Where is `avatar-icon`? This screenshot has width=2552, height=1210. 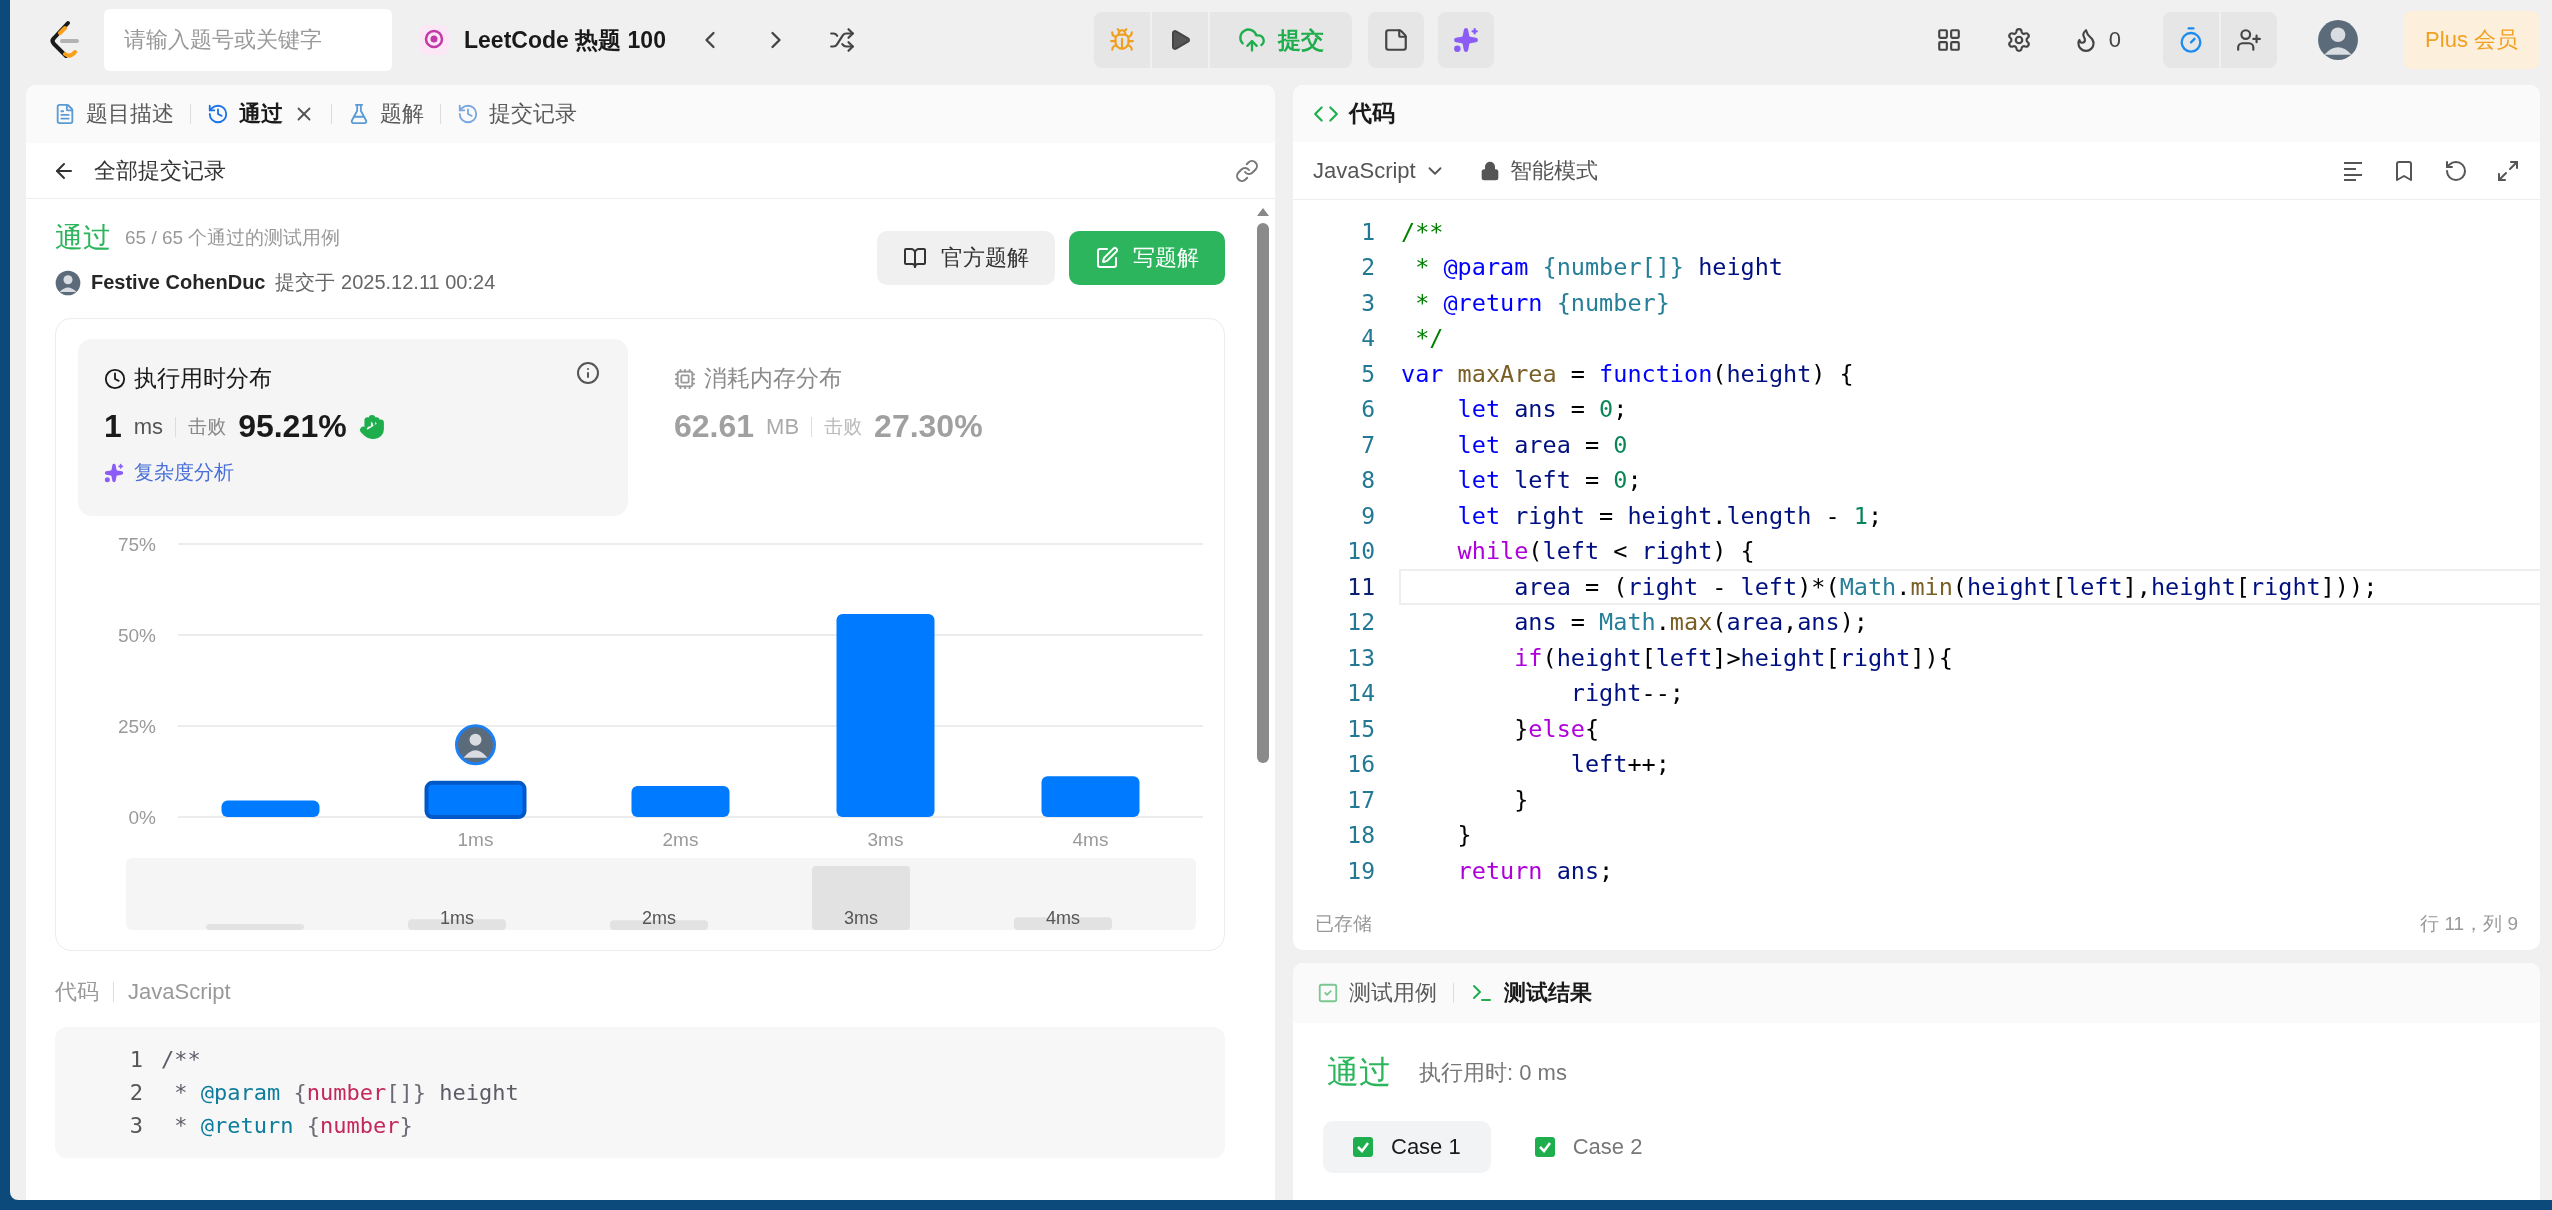
avatar-icon is located at coordinates (68, 282).